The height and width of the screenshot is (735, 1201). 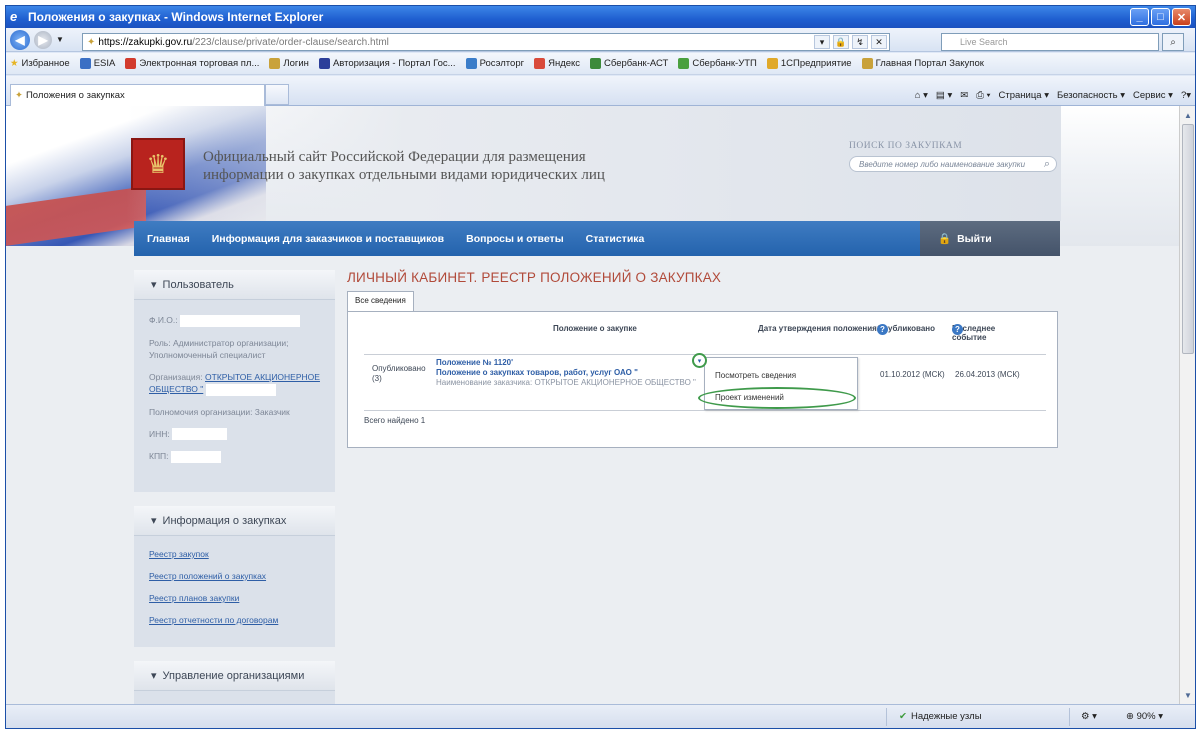 What do you see at coordinates (1186, 95) in the screenshot?
I see `help-menu: ?▾` at bounding box center [1186, 95].